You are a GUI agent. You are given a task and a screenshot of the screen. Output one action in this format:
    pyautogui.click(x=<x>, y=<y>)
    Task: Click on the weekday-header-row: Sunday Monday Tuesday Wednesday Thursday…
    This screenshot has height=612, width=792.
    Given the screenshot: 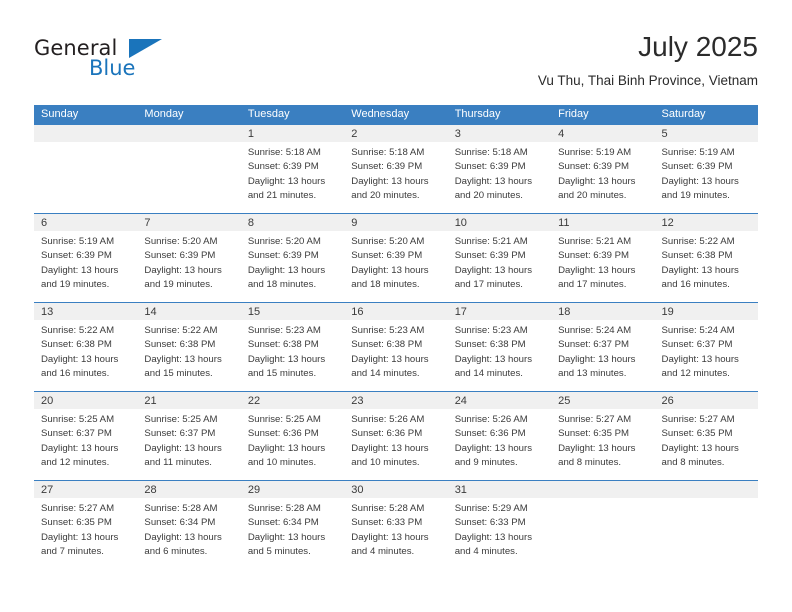 What is the action you would take?
    pyautogui.click(x=396, y=114)
    